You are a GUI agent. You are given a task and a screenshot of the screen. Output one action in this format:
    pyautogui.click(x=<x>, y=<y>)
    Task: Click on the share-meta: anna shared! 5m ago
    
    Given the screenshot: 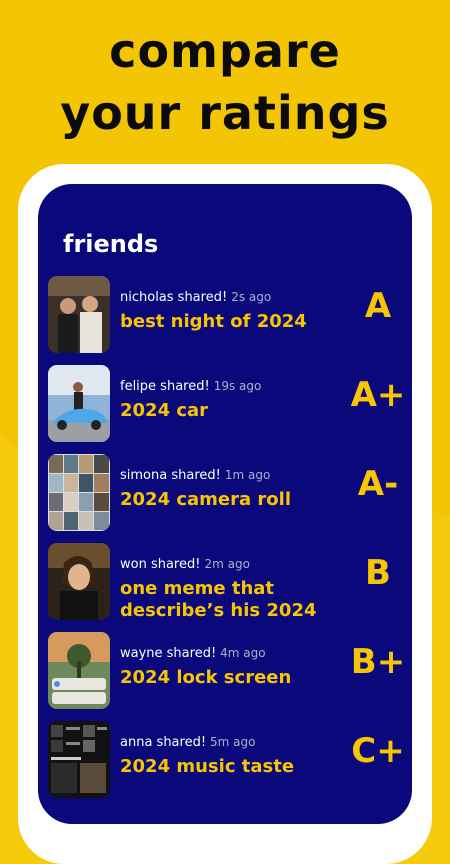 What is the action you would take?
    pyautogui.click(x=188, y=742)
    